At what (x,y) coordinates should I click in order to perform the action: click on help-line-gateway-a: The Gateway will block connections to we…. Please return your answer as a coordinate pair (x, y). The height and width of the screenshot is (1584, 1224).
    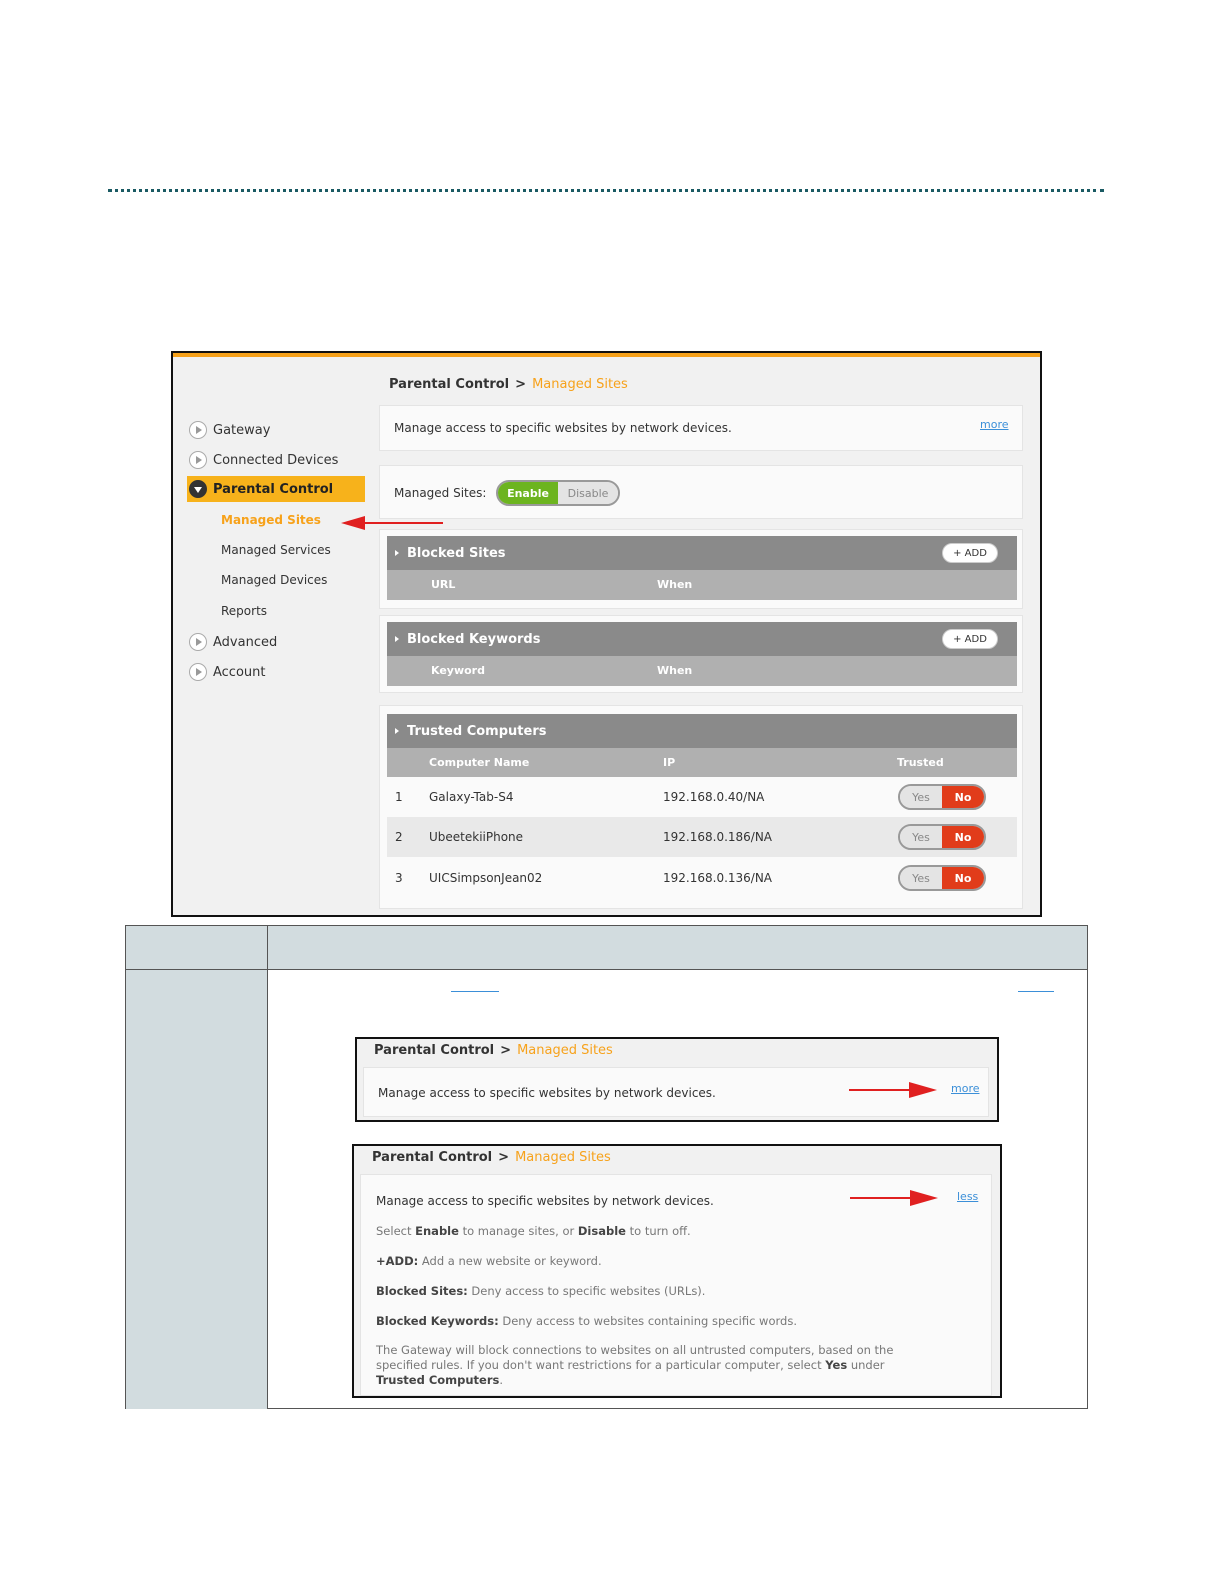
    Looking at the image, I should click on (635, 1350).